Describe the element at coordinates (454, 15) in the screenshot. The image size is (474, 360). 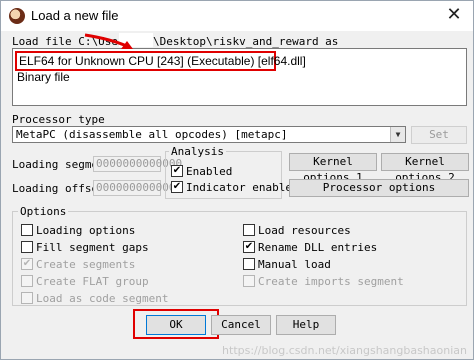
I see `close-icon: ✕` at that location.